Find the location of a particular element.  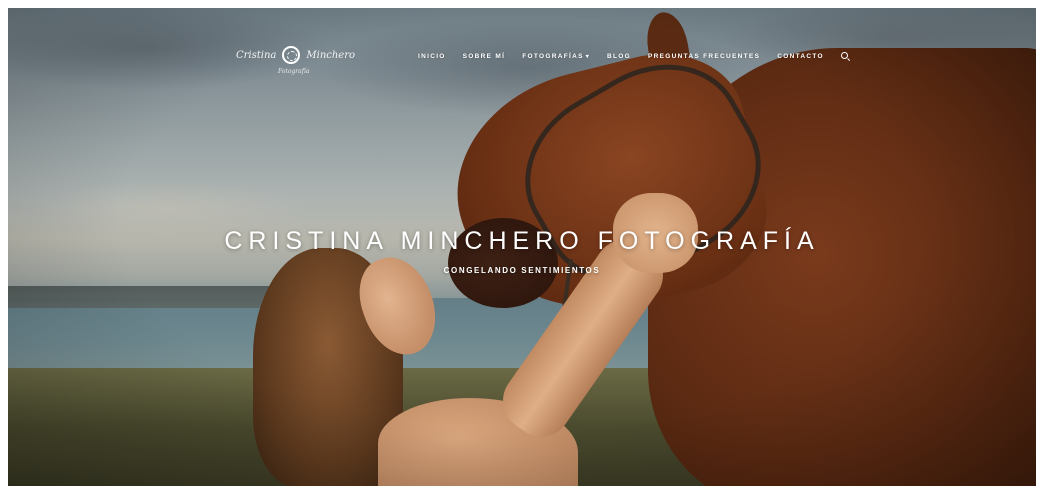

nav-item-label: BLOG is located at coordinates (619, 56).